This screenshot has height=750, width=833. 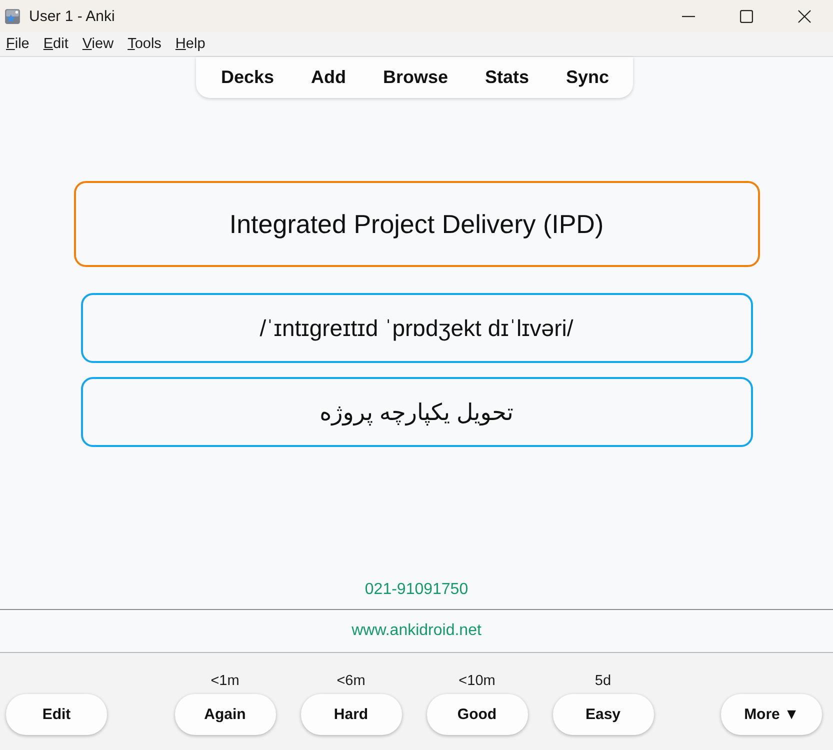 What do you see at coordinates (415, 77) in the screenshot?
I see `toolbar-link: Browse` at bounding box center [415, 77].